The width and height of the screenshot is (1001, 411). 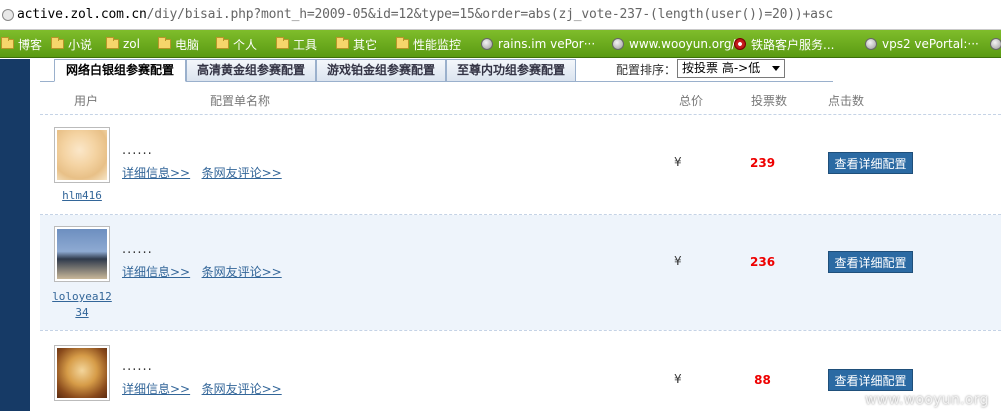 I want to click on man-photo-avatar, so click(x=82, y=254).